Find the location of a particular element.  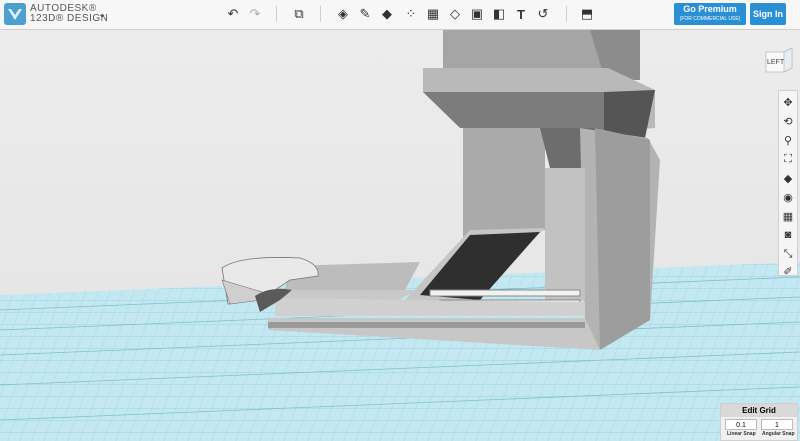

text-icon: T is located at coordinates (521, 14).